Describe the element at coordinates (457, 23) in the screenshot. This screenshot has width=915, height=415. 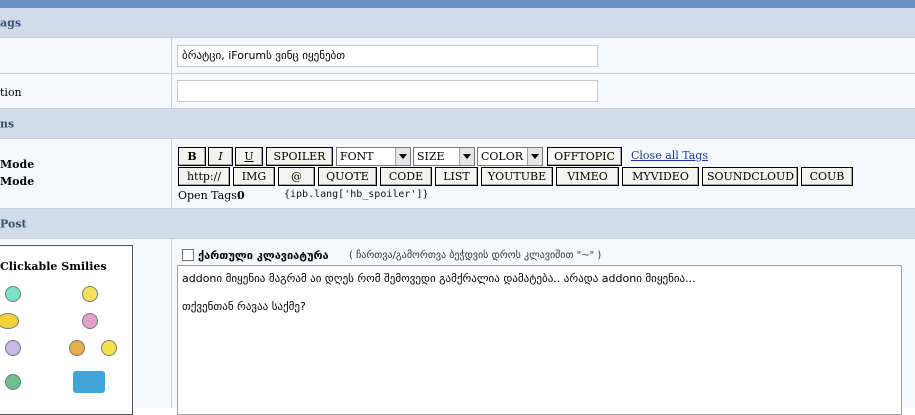
I see `section-header-tags: ags` at that location.